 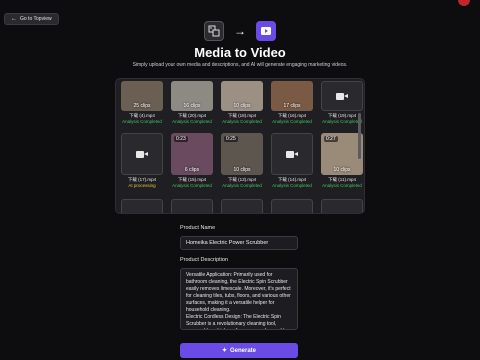 I want to click on media-tile: 下载 (17).mp4 AI processing, so click(x=142, y=160).